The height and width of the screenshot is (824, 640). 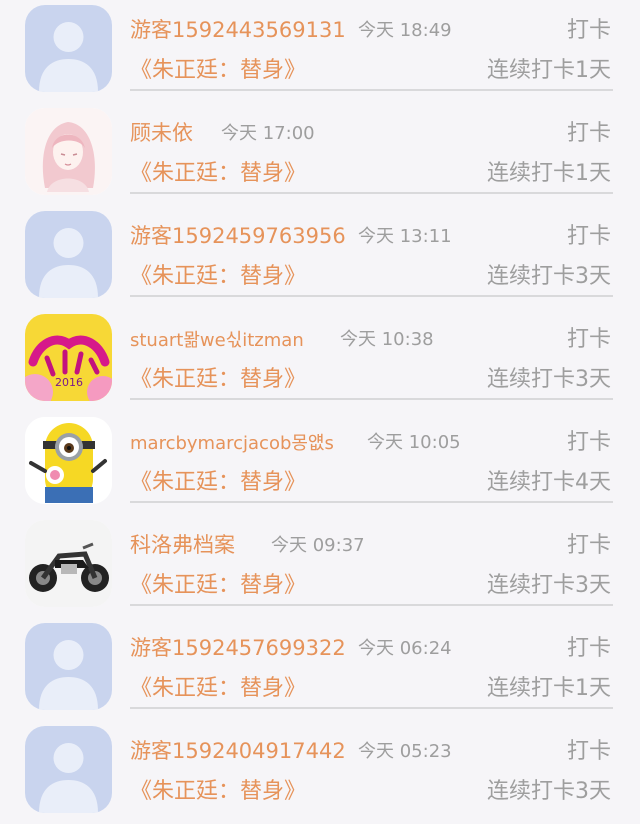 What do you see at coordinates (405, 30) in the screenshot?
I see `checkin-time: 今天 18:49` at bounding box center [405, 30].